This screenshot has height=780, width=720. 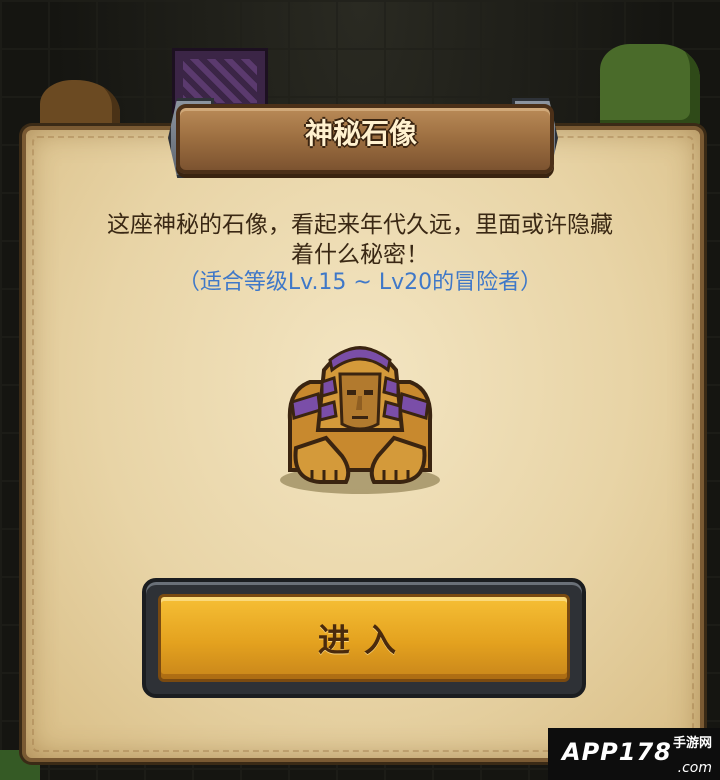 What do you see at coordinates (617, 752) in the screenshot?
I see `watermark-brand: APP178` at bounding box center [617, 752].